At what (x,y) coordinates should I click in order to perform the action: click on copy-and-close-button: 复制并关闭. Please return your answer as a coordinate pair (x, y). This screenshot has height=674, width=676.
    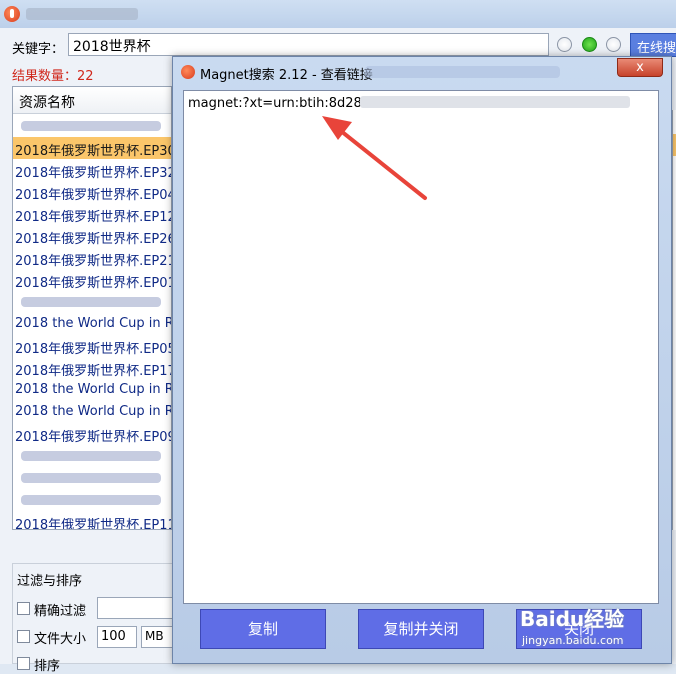
    Looking at the image, I should click on (421, 629).